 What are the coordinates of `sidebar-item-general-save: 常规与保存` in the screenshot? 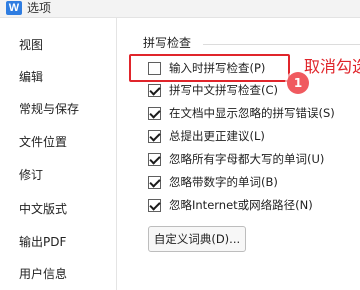 It's located at (49, 109).